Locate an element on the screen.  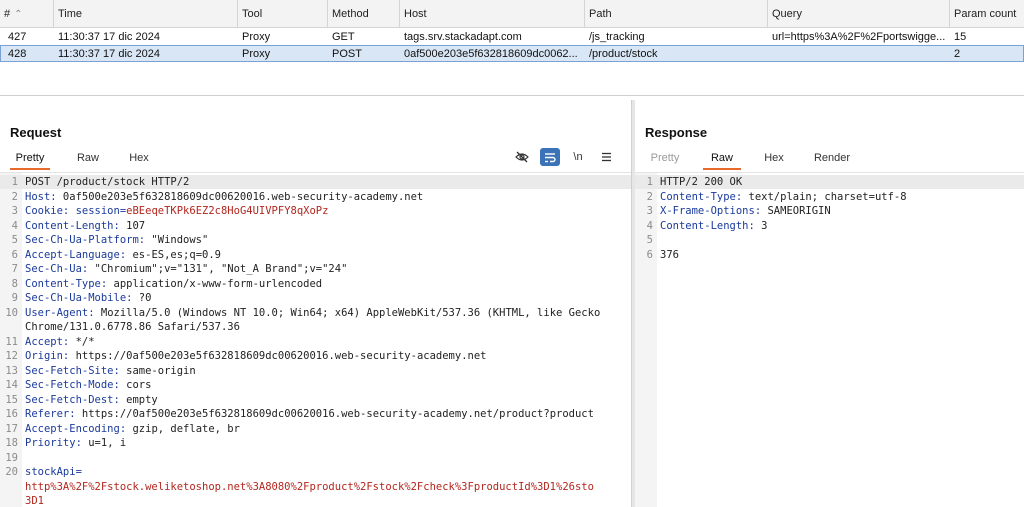
line-text: 376 is located at coordinates (669, 255).